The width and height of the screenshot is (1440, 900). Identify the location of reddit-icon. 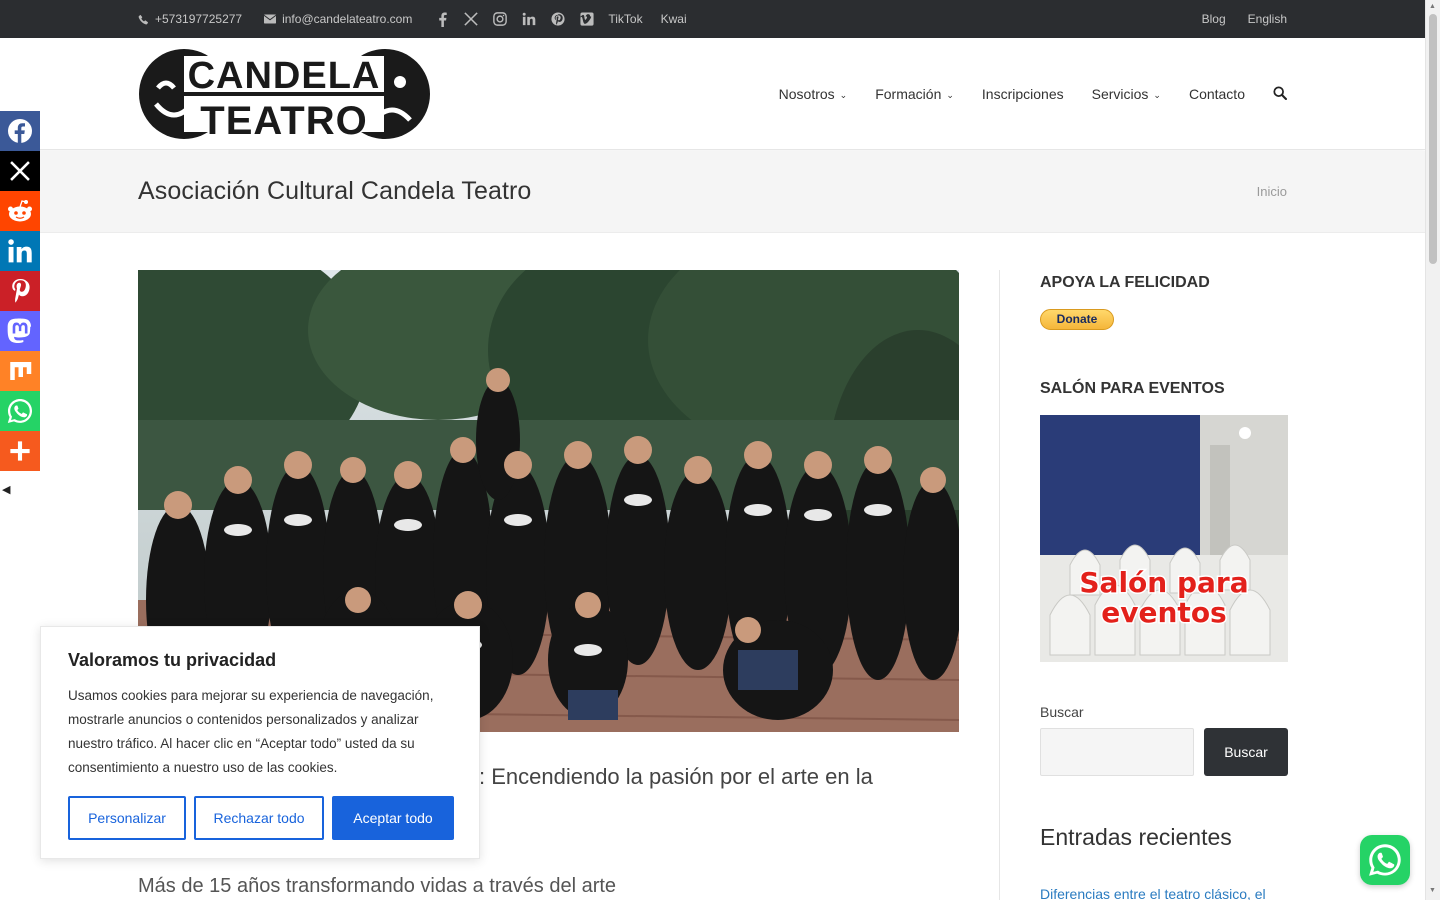
(20, 211).